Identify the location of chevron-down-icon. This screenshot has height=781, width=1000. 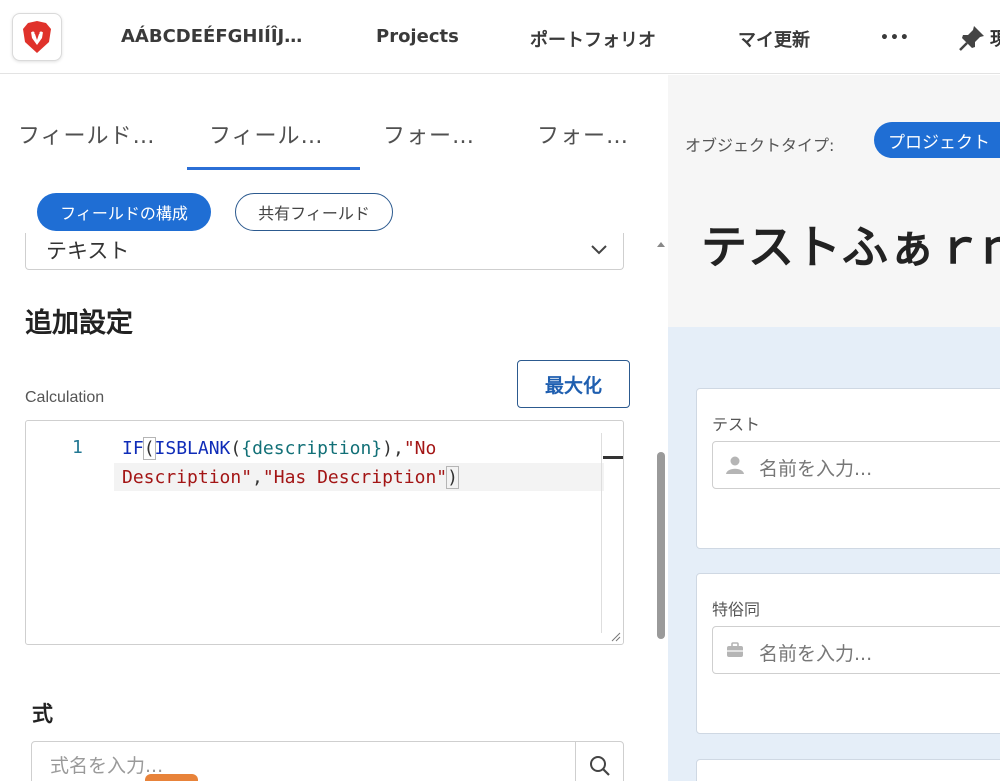
(599, 250).